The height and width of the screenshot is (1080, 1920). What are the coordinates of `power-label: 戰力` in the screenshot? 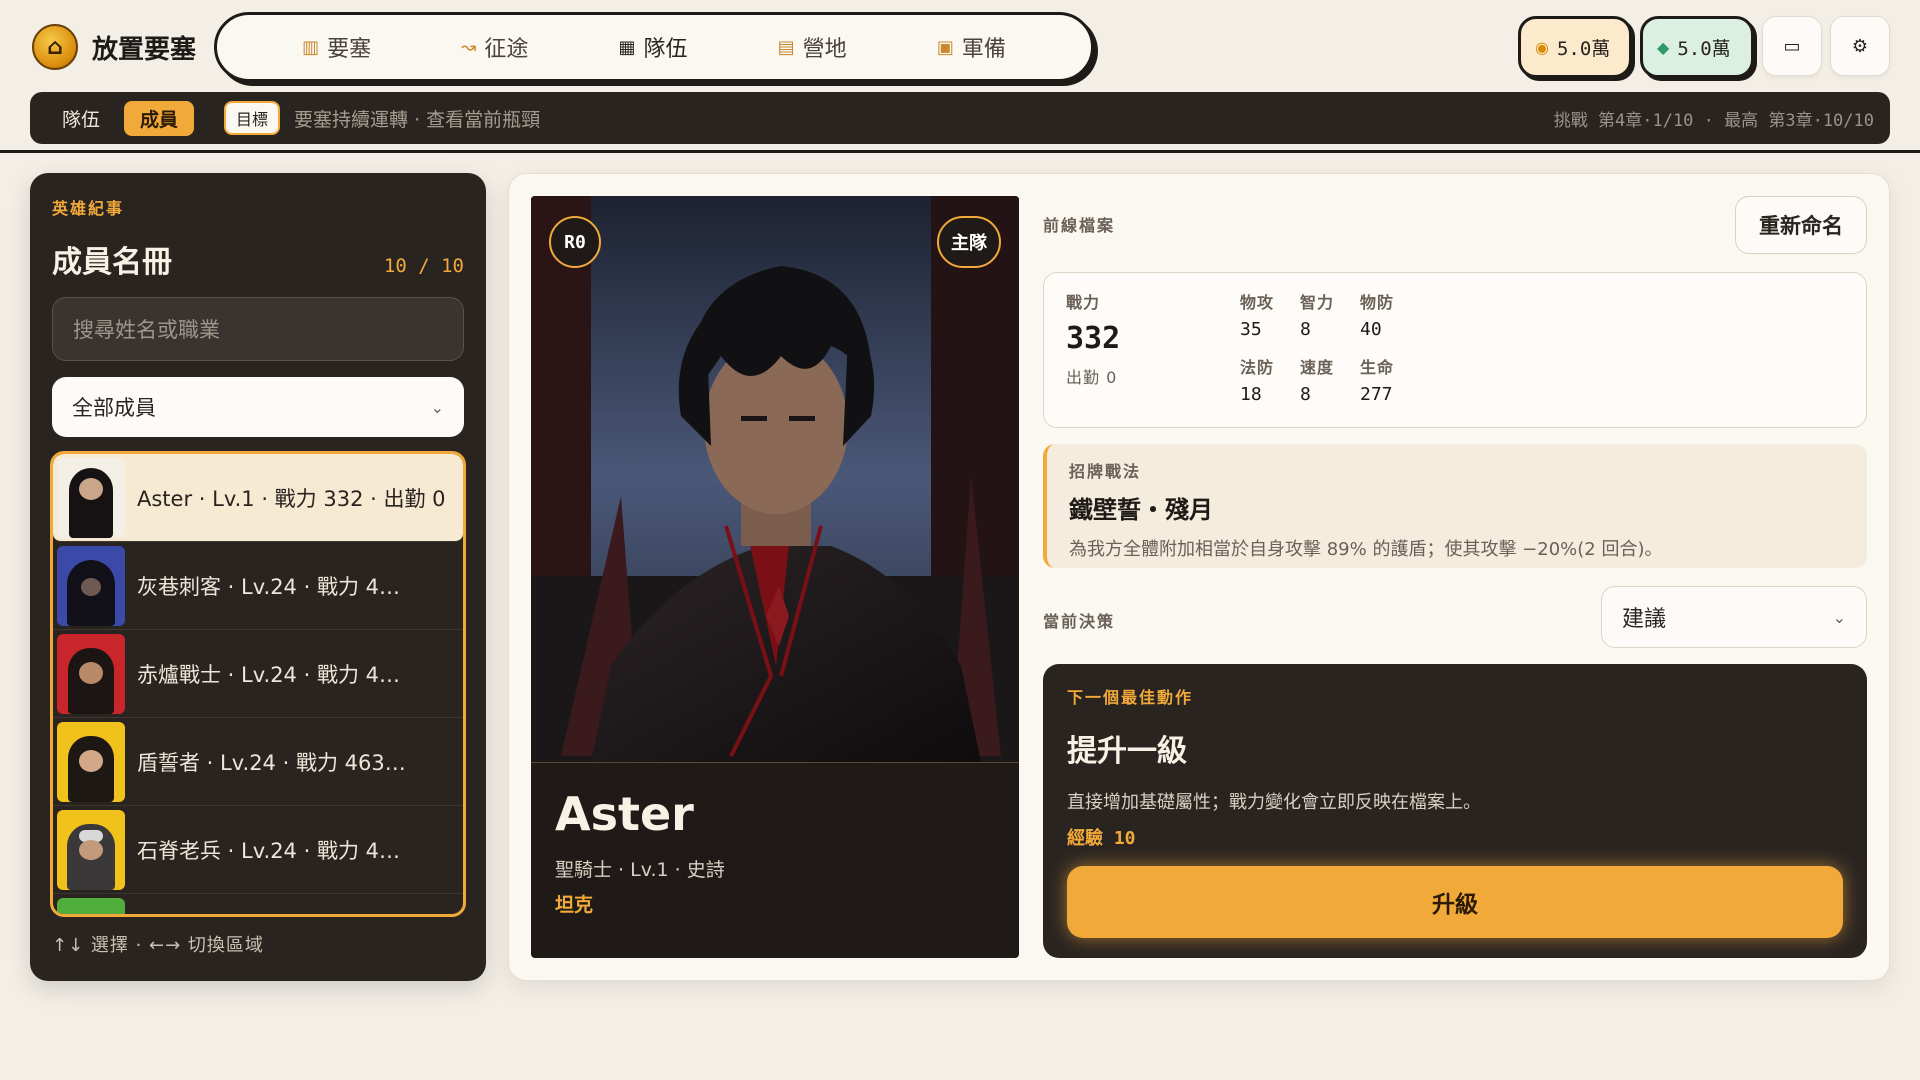 It's located at (1083, 302).